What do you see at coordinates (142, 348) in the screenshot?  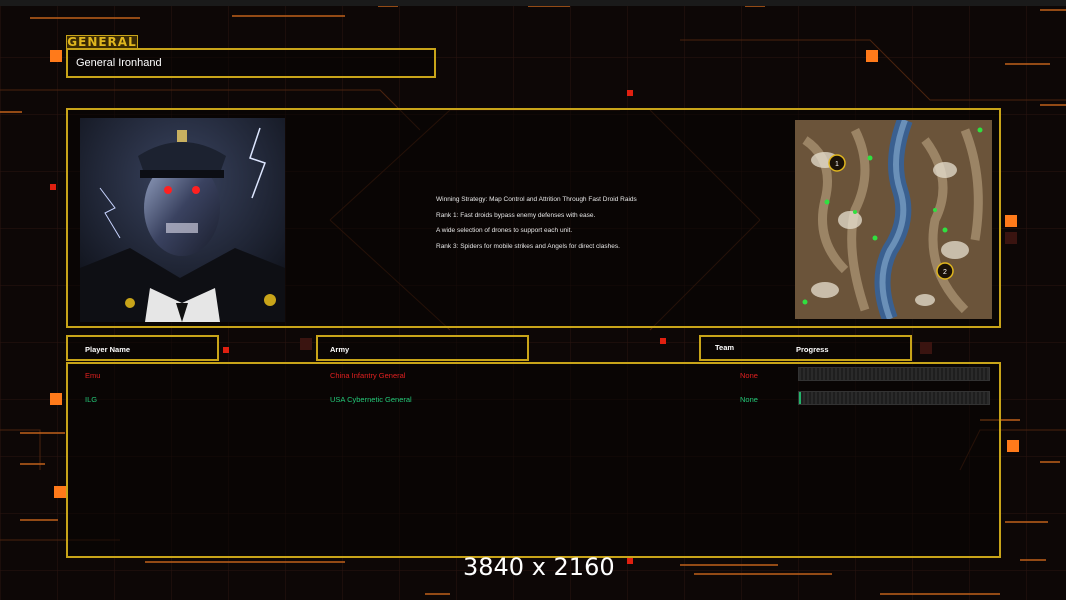 I see `player-name-header: Player Name` at bounding box center [142, 348].